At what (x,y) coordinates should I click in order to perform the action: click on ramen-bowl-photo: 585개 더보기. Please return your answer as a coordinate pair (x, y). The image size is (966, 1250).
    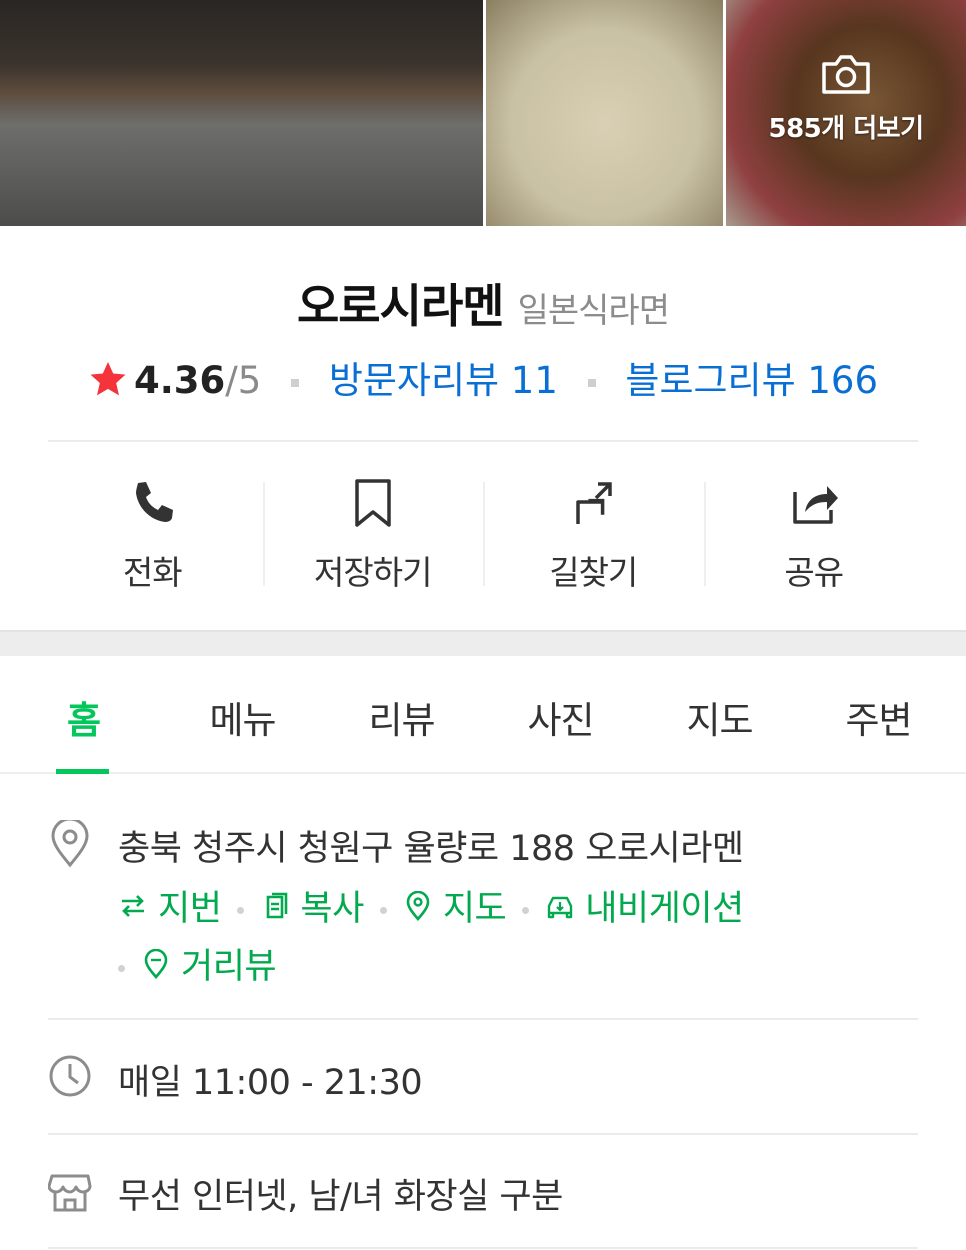
    Looking at the image, I should click on (846, 113).